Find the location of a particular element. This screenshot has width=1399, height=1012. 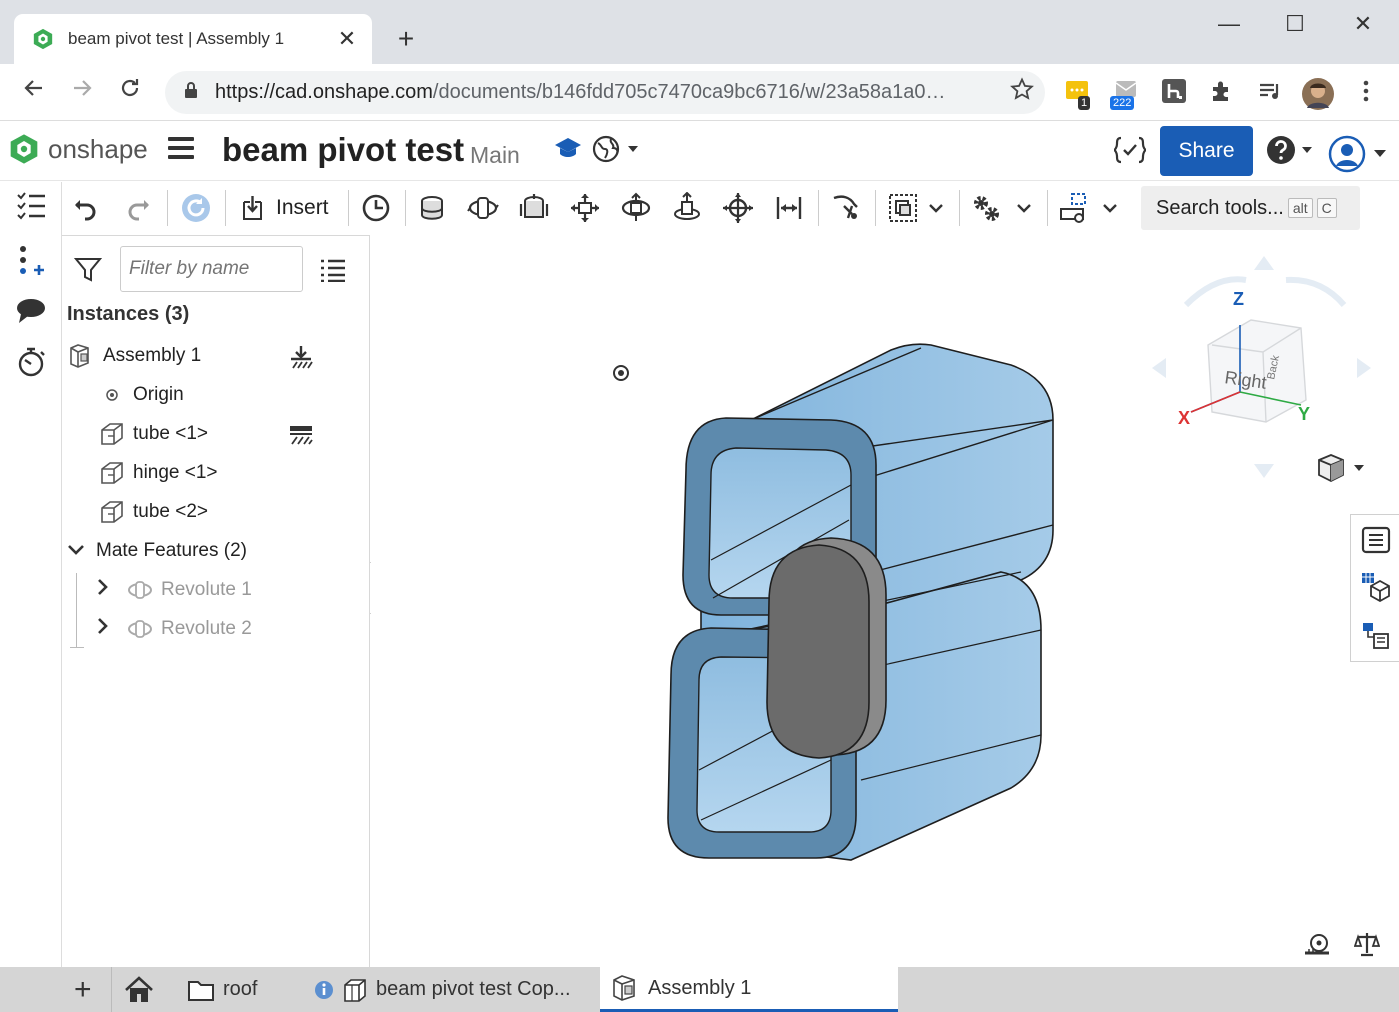

mate-features-group: Mate Features (2) is located at coordinates (157, 551).